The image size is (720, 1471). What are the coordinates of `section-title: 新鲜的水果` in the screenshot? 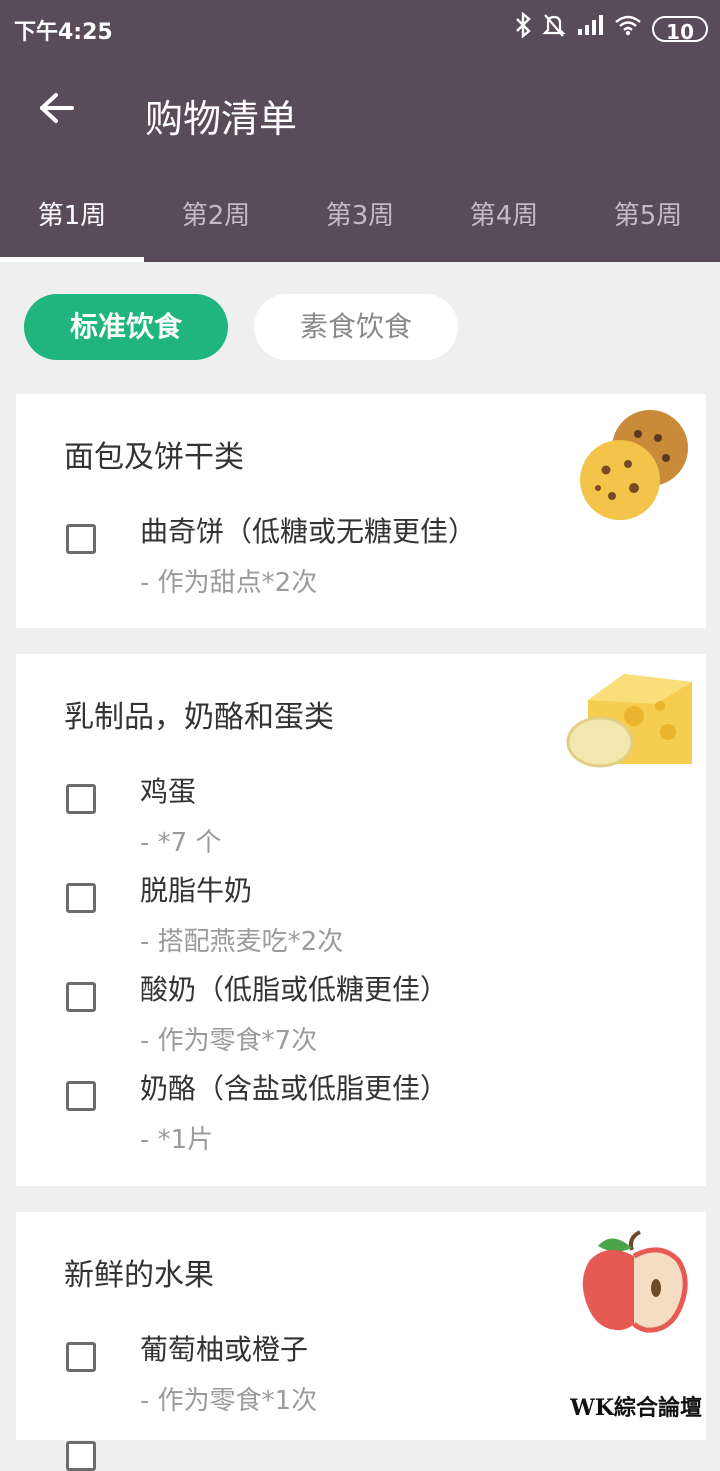 It's located at (139, 1275).